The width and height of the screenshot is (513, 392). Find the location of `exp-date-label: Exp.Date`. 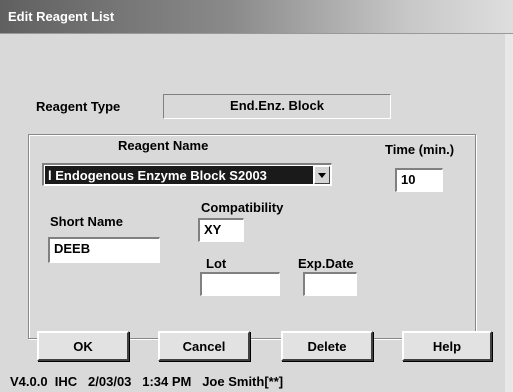

exp-date-label: Exp.Date is located at coordinates (326, 263).